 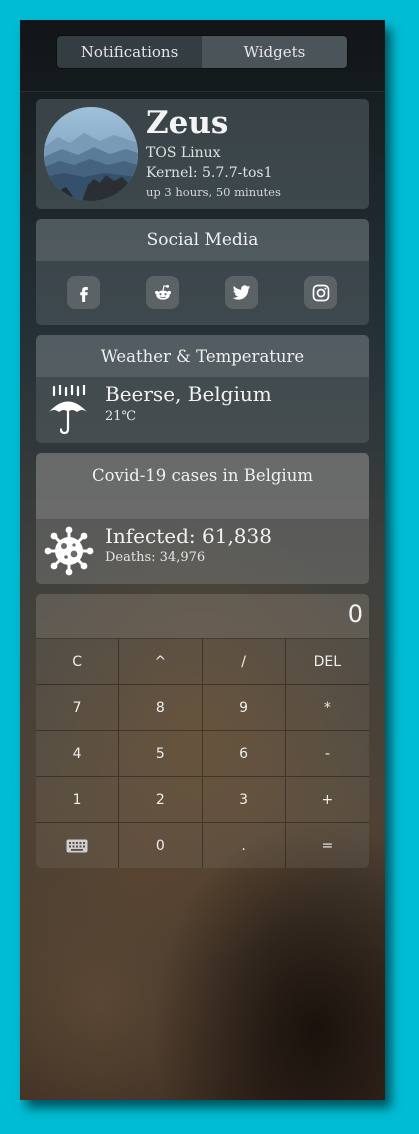 I want to click on umbrella-rain-icon, so click(x=68, y=411).